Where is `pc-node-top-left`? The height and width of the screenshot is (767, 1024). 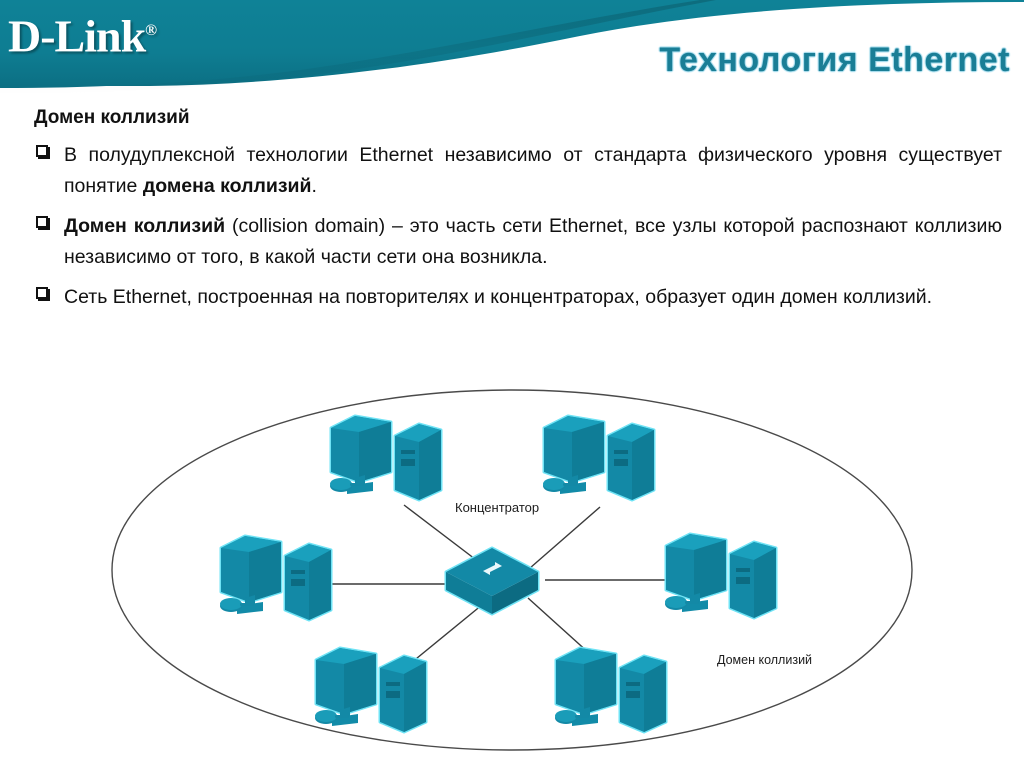
pc-node-top-left is located at coordinates (385, 458).